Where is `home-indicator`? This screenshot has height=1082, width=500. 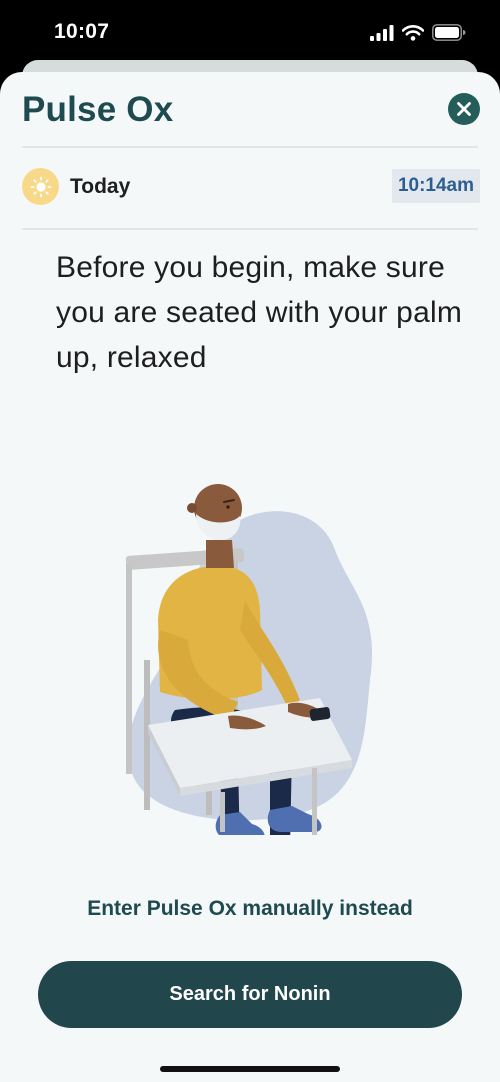
home-indicator is located at coordinates (250, 1069).